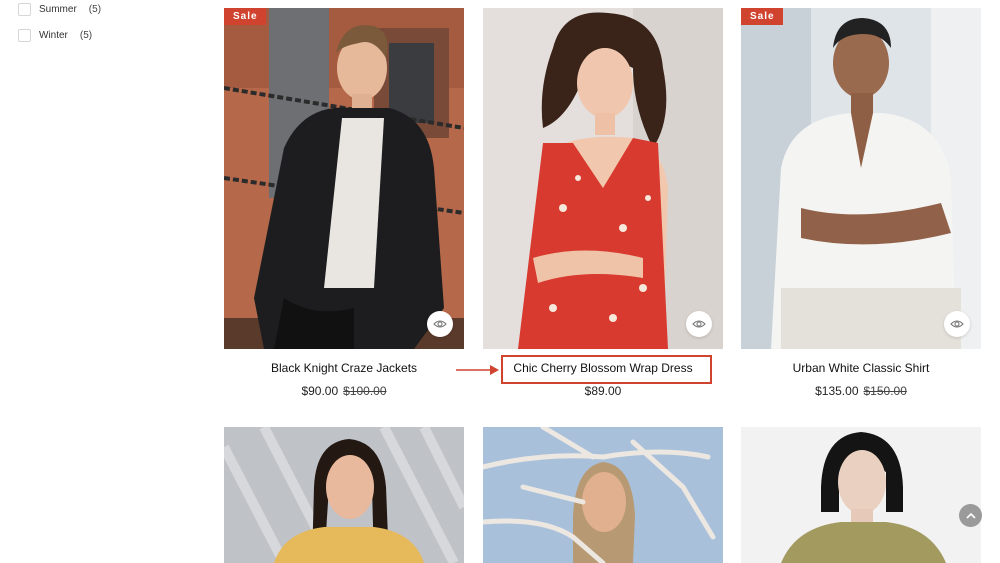 This screenshot has height=563, width=1000. What do you see at coordinates (885, 391) in the screenshot?
I see `old-price: $150.00` at bounding box center [885, 391].